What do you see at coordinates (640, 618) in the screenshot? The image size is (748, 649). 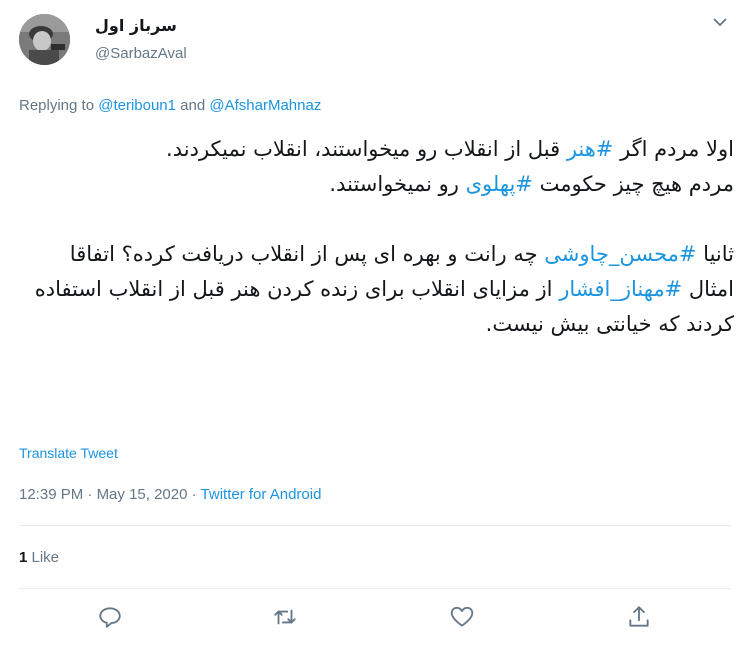 I see `share-icon` at bounding box center [640, 618].